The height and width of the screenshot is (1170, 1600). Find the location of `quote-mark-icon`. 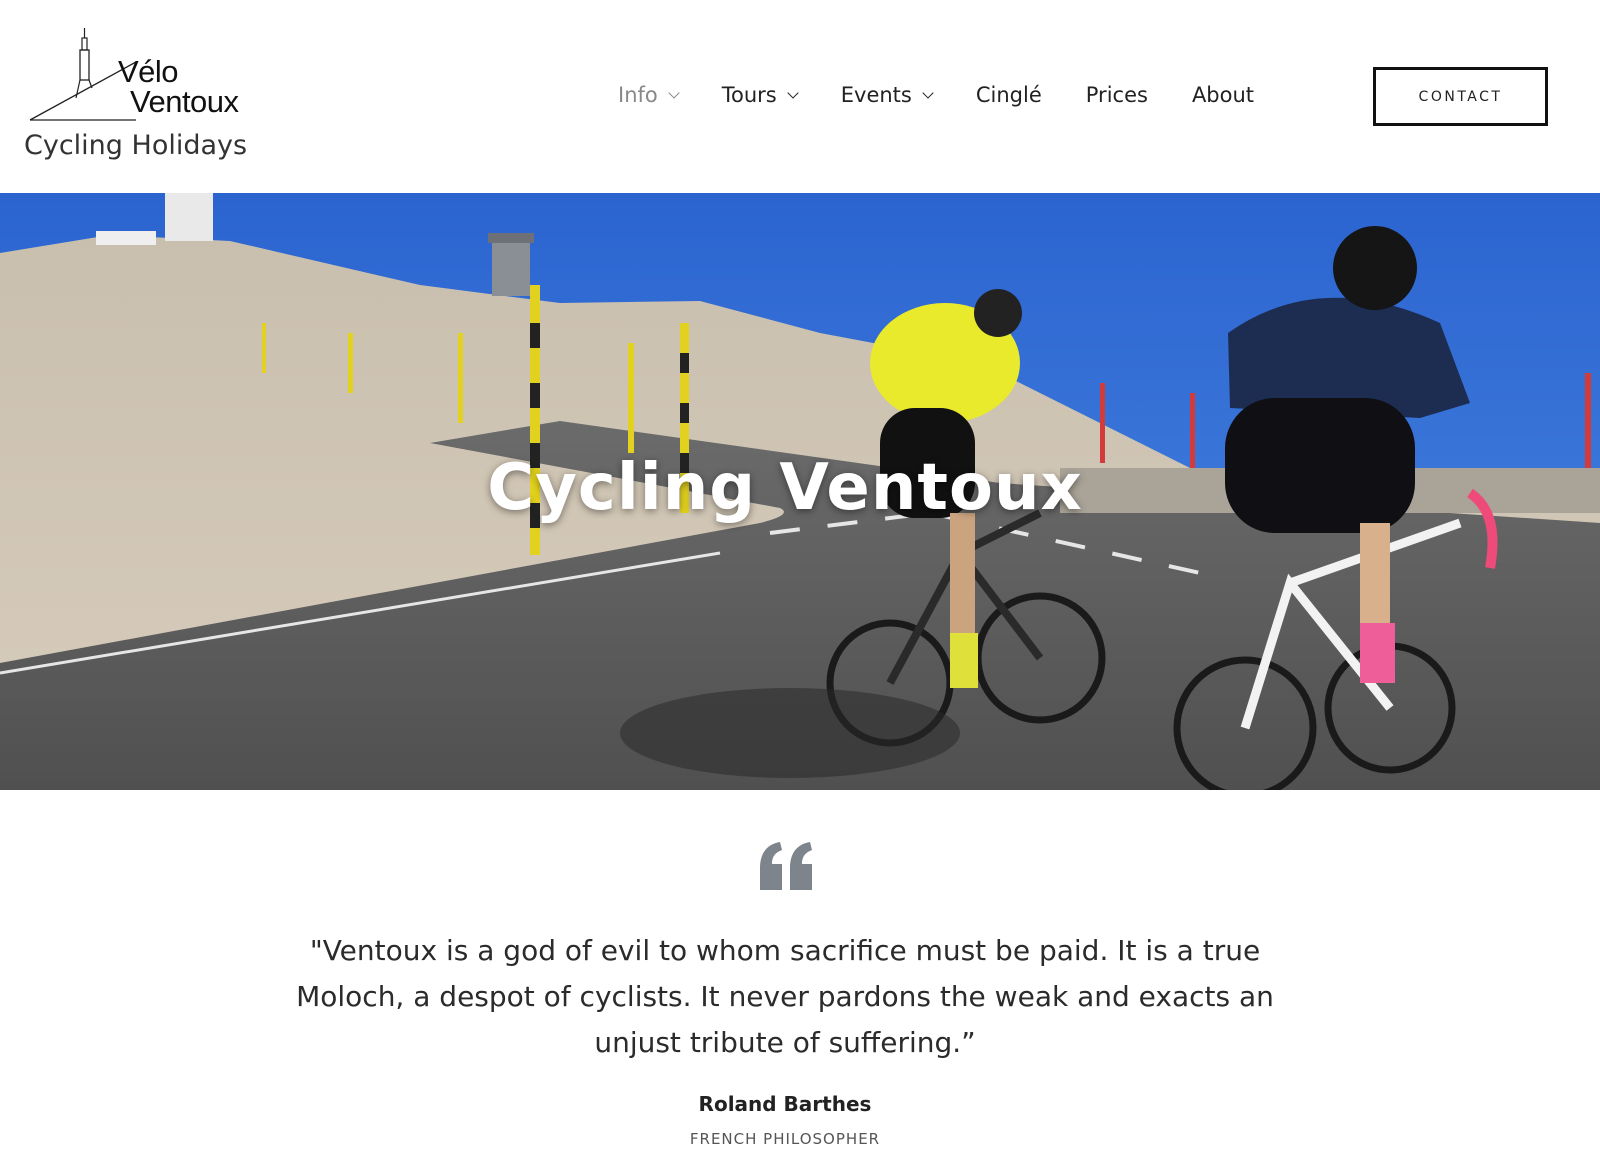

quote-mark-icon is located at coordinates (786, 866).